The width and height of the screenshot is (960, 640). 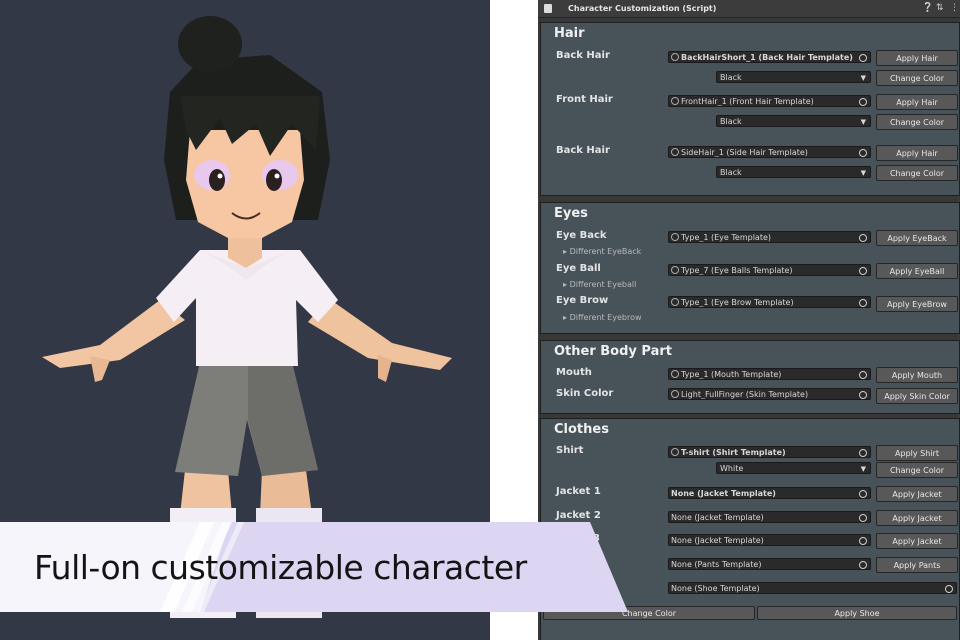 I want to click on apply-pants-button: Apply Pants, so click(x=917, y=565).